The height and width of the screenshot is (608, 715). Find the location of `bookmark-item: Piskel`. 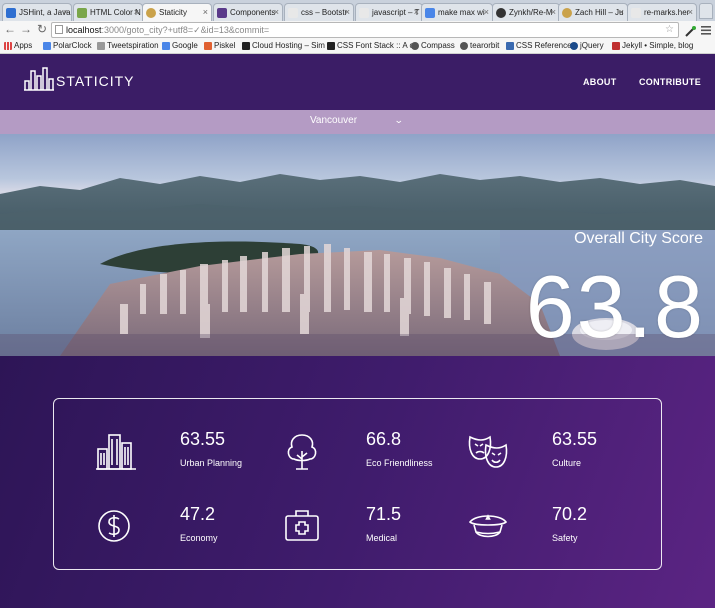

bookmark-item: Piskel is located at coordinates (219, 45).